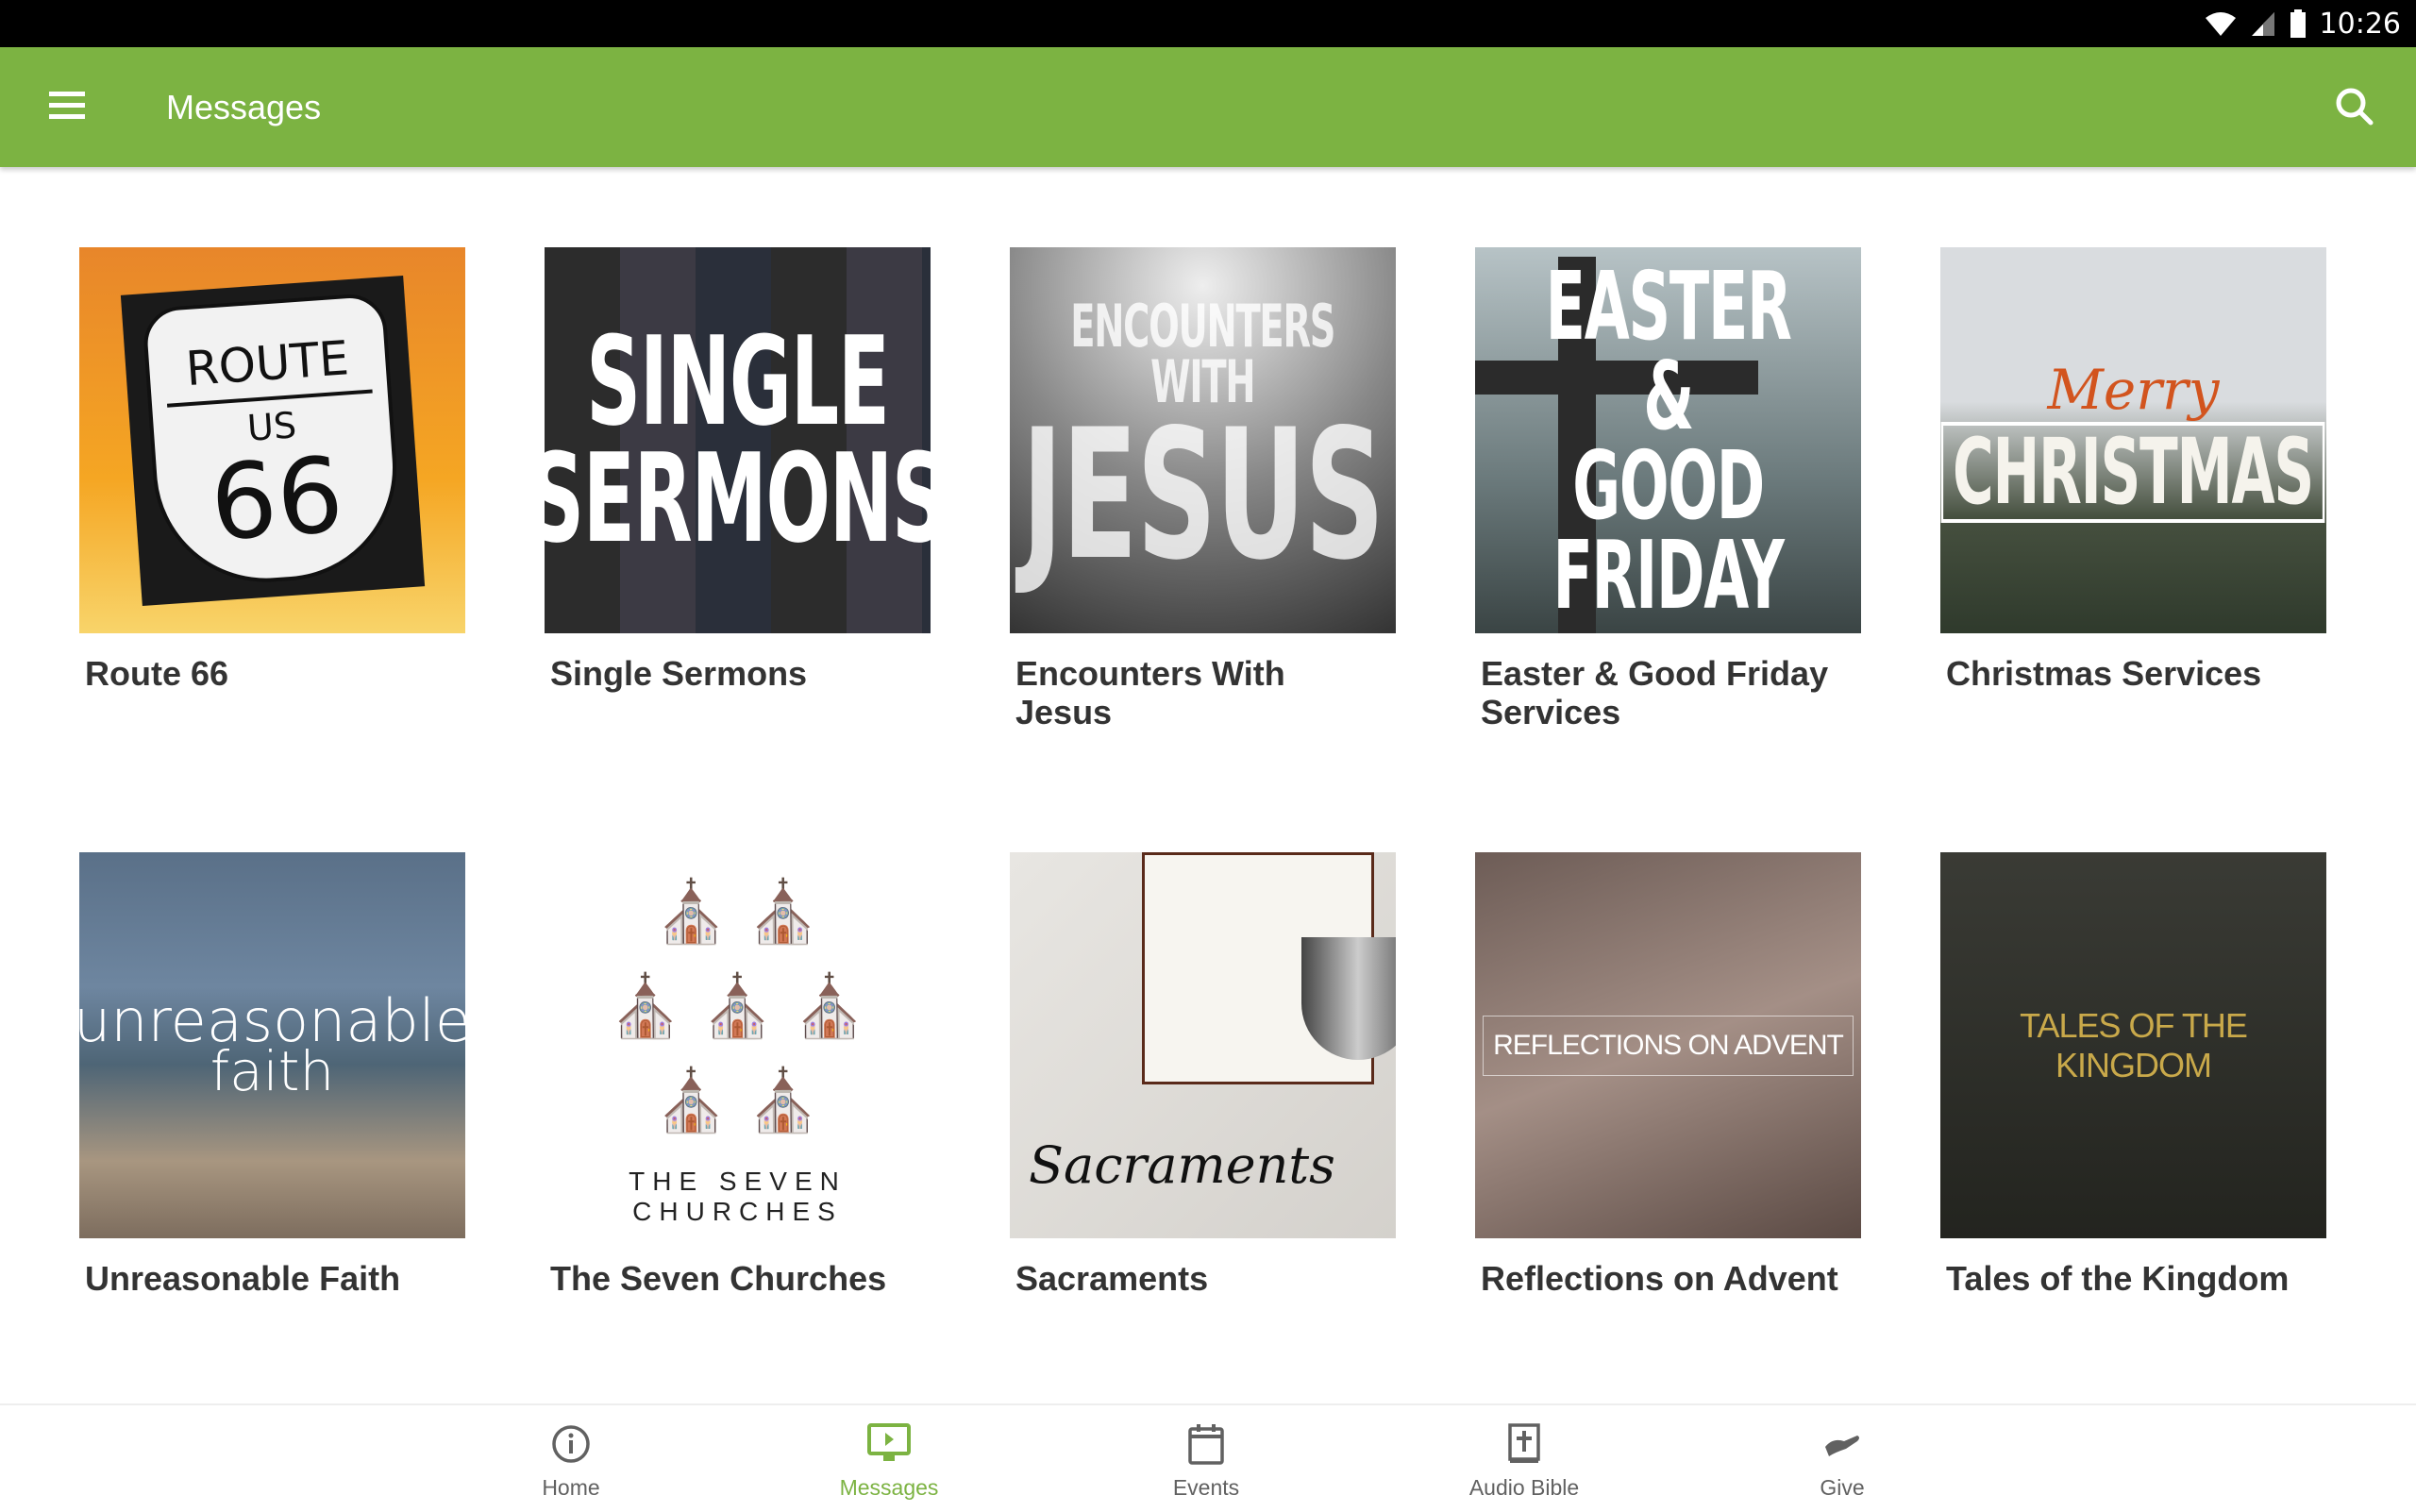  What do you see at coordinates (68, 107) in the screenshot?
I see `hamburger-menu-icon` at bounding box center [68, 107].